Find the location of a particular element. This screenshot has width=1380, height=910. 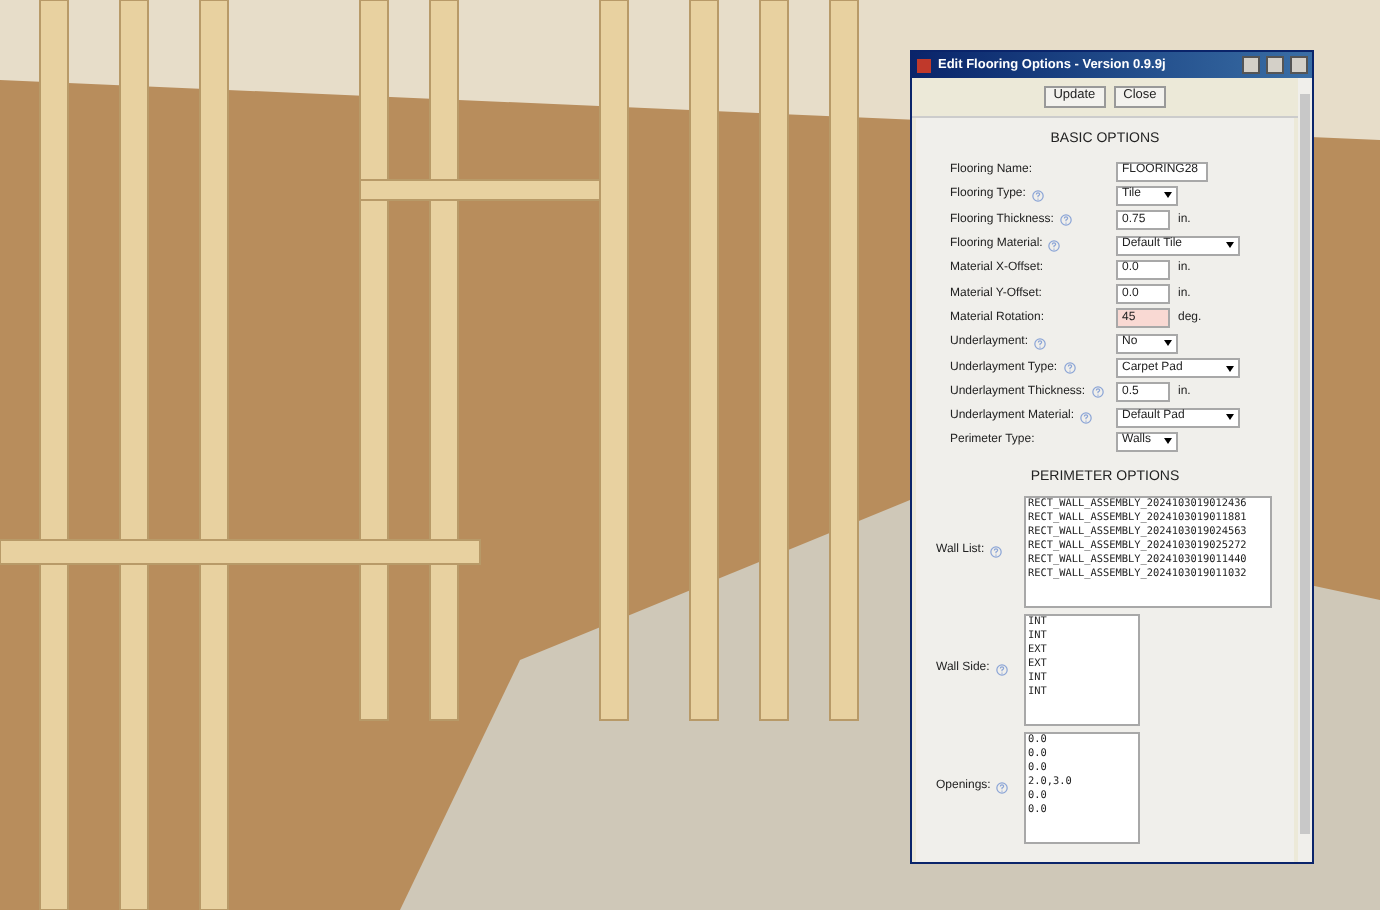

minimize-button is located at coordinates (1251, 65).